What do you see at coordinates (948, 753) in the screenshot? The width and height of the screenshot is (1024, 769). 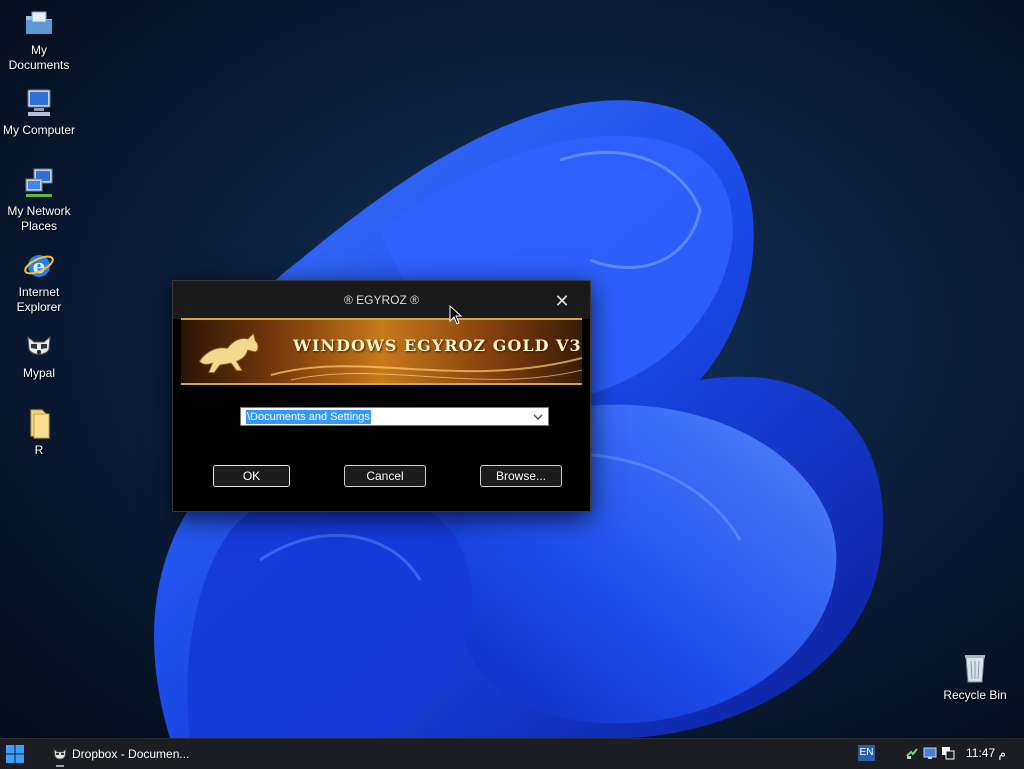 I see `windows-tray-icon` at bounding box center [948, 753].